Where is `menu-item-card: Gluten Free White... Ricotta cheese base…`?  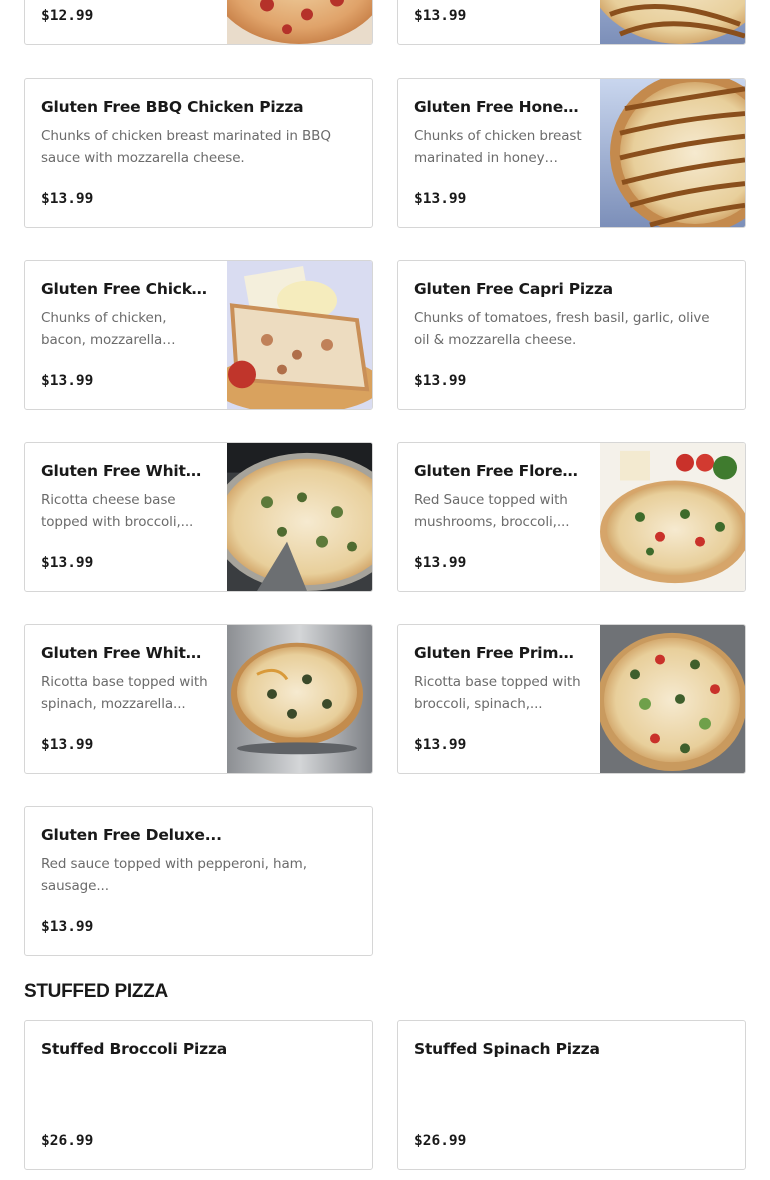 menu-item-card: Gluten Free White... Ricotta cheese base… is located at coordinates (198, 517).